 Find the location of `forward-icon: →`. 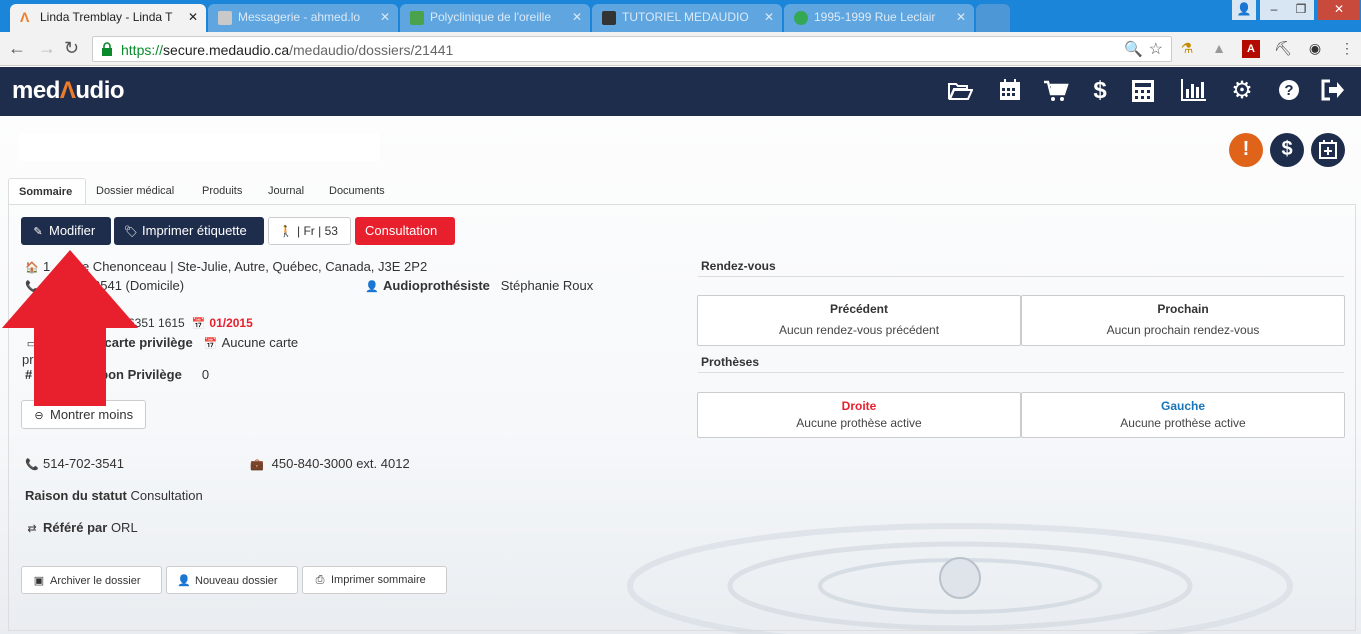

forward-icon: → is located at coordinates (47, 48).